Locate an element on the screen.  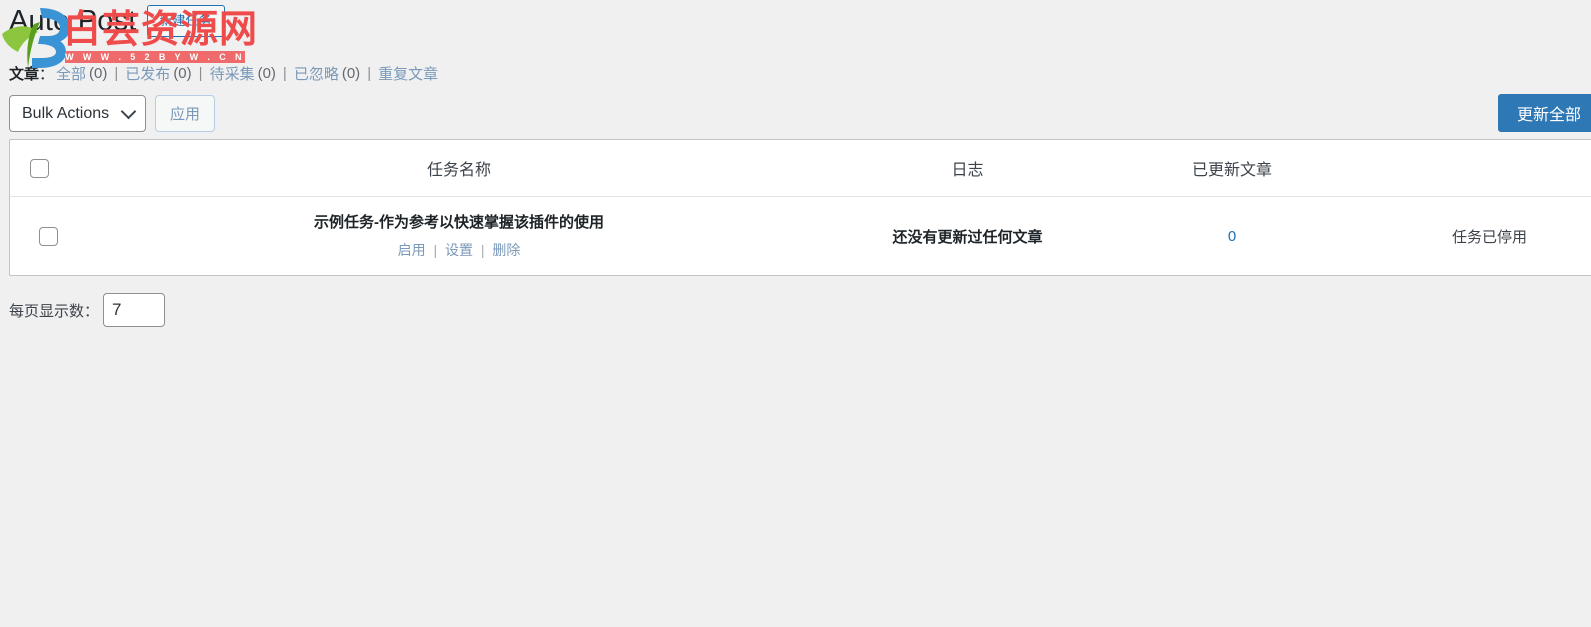
bulk-actions-wrapper: Bulk Actions is located at coordinates (77, 113).